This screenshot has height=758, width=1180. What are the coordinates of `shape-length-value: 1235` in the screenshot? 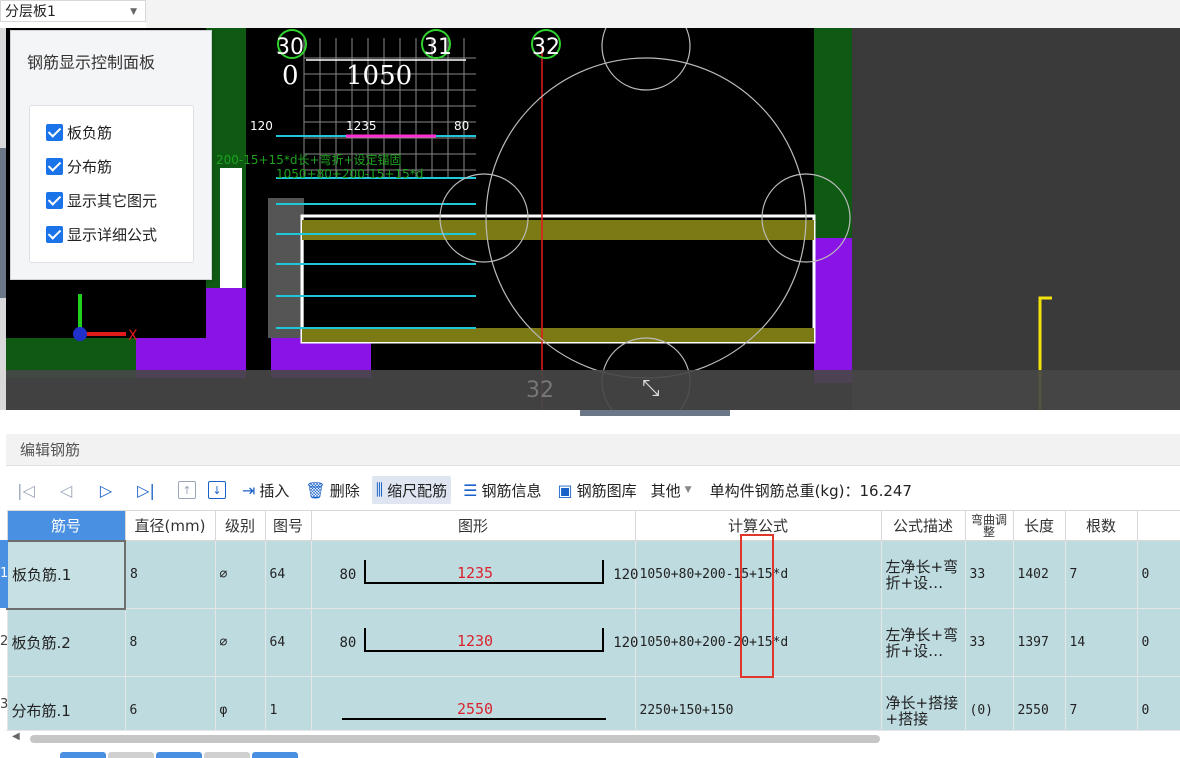 It's located at (475, 572).